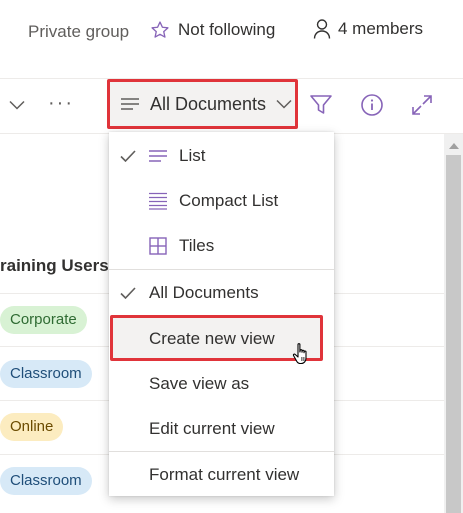 The height and width of the screenshot is (513, 463). I want to click on more-actions-button: ···, so click(61, 103).